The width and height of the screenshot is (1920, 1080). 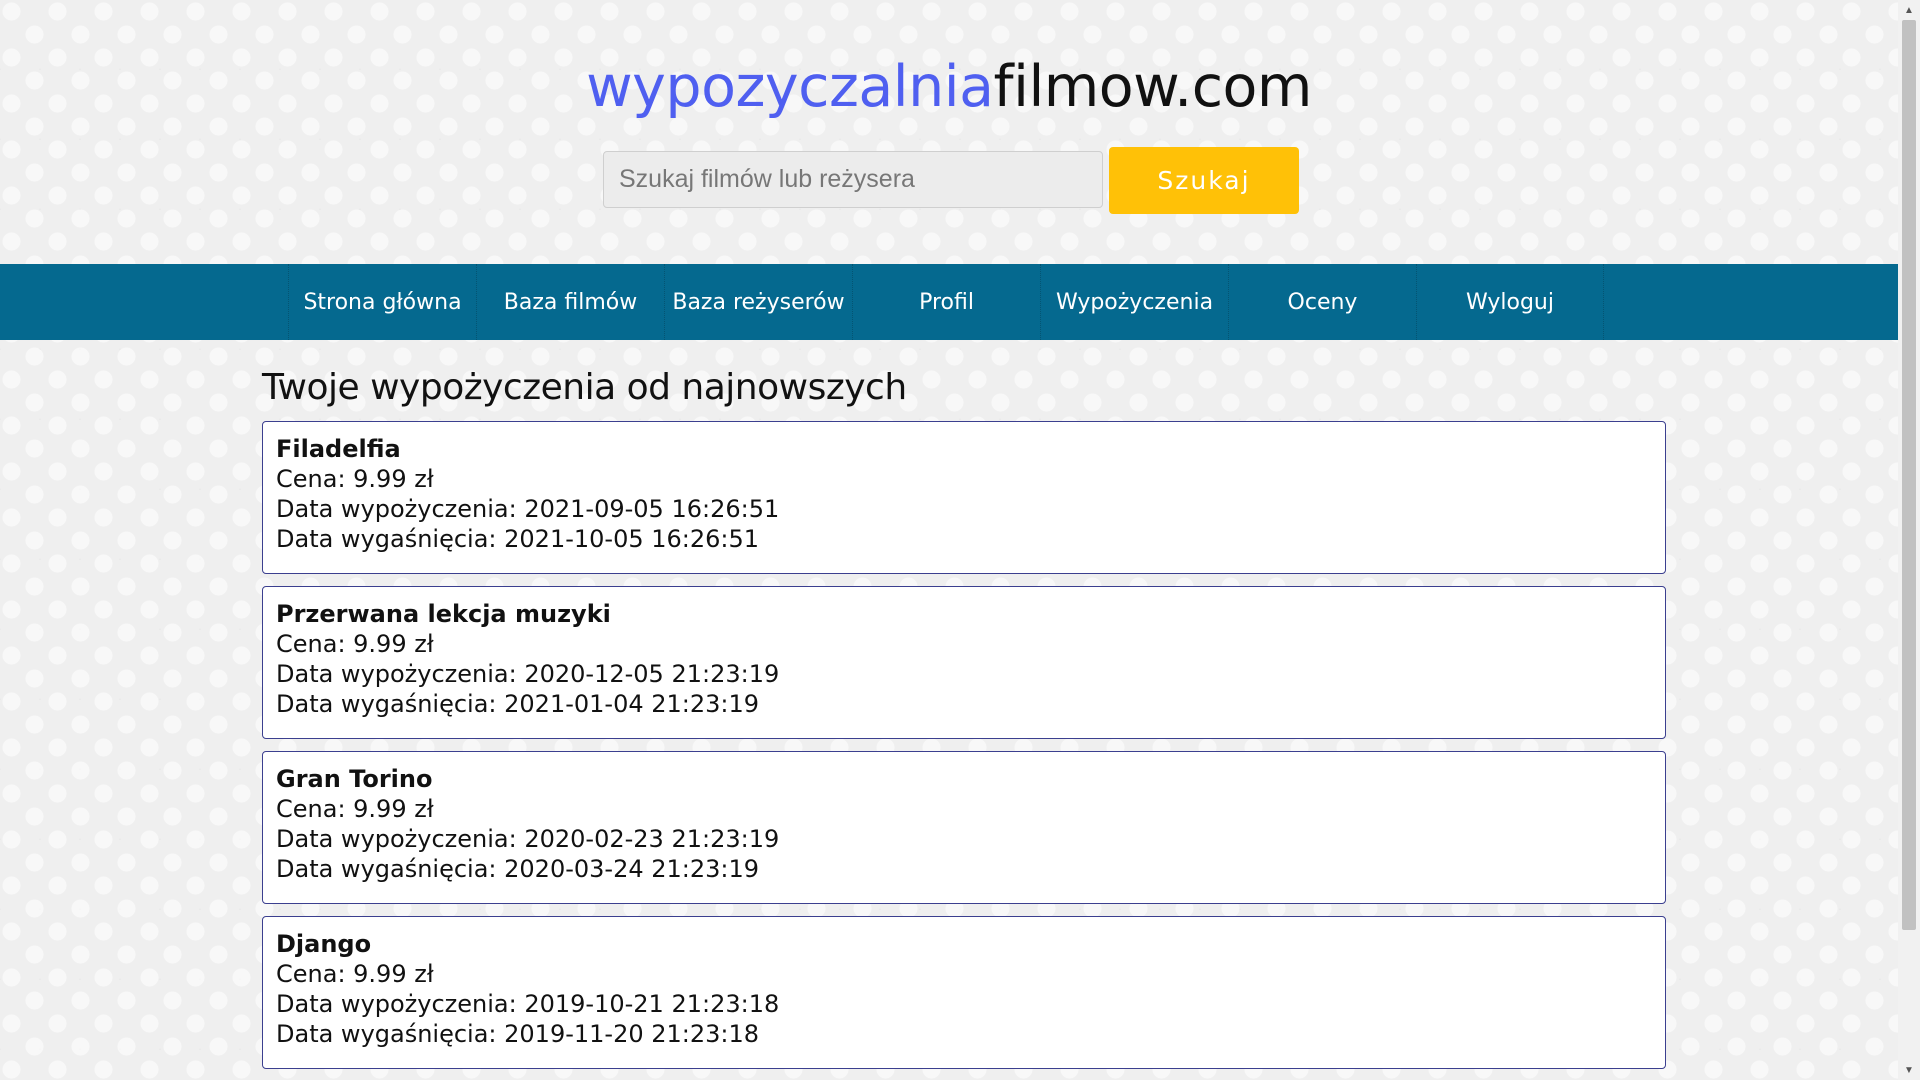 What do you see at coordinates (528, 839) in the screenshot?
I see `rental-date: Data wypożyczenia: 2020-02-23 21:23:19` at bounding box center [528, 839].